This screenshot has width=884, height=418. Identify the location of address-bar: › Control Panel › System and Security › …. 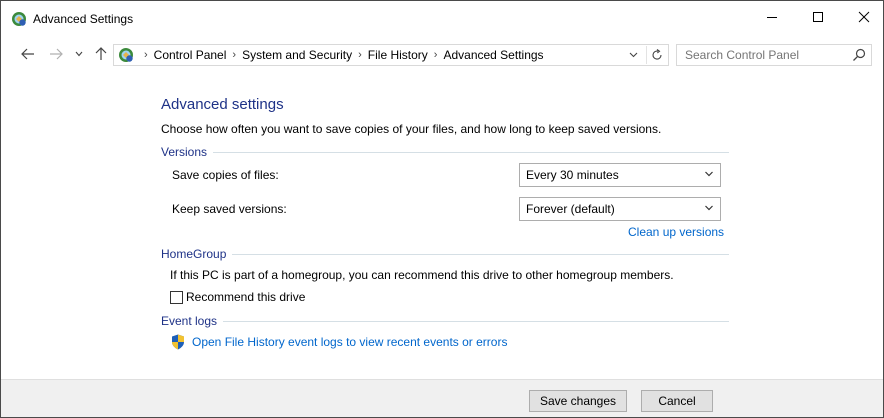
(391, 55).